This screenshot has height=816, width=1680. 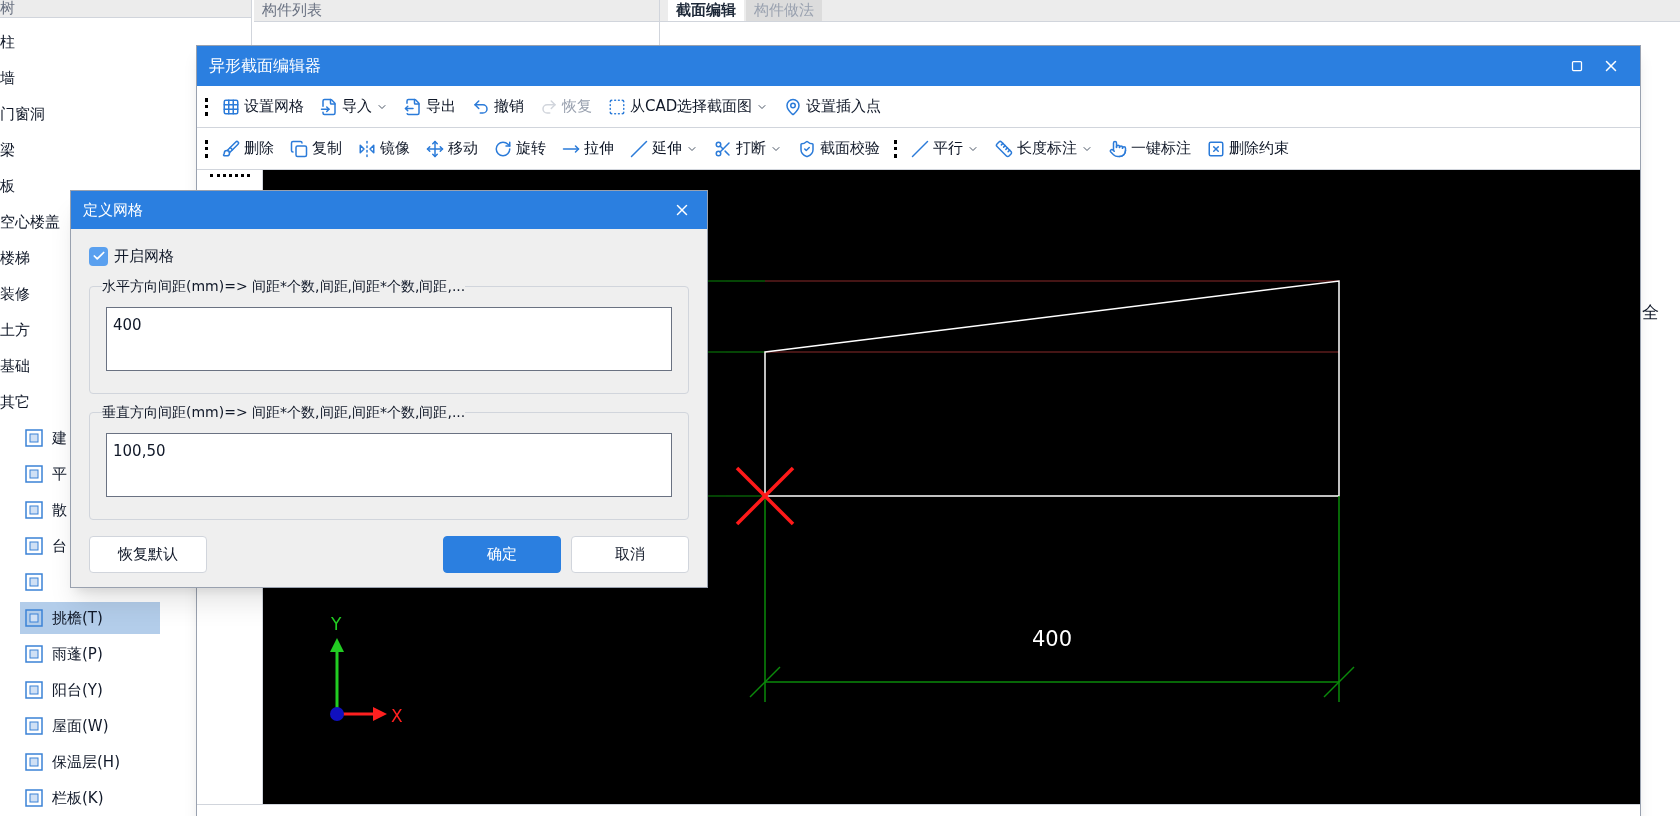 What do you see at coordinates (265, 66) in the screenshot?
I see `window-title: 异形截面编辑器` at bounding box center [265, 66].